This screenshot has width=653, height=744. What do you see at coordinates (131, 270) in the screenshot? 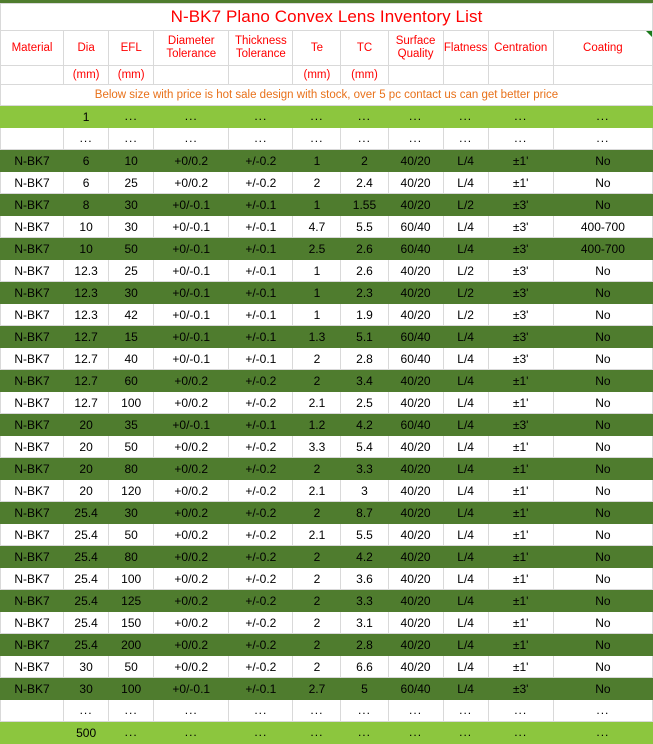
I see `cell-efl: 25` at bounding box center [131, 270].